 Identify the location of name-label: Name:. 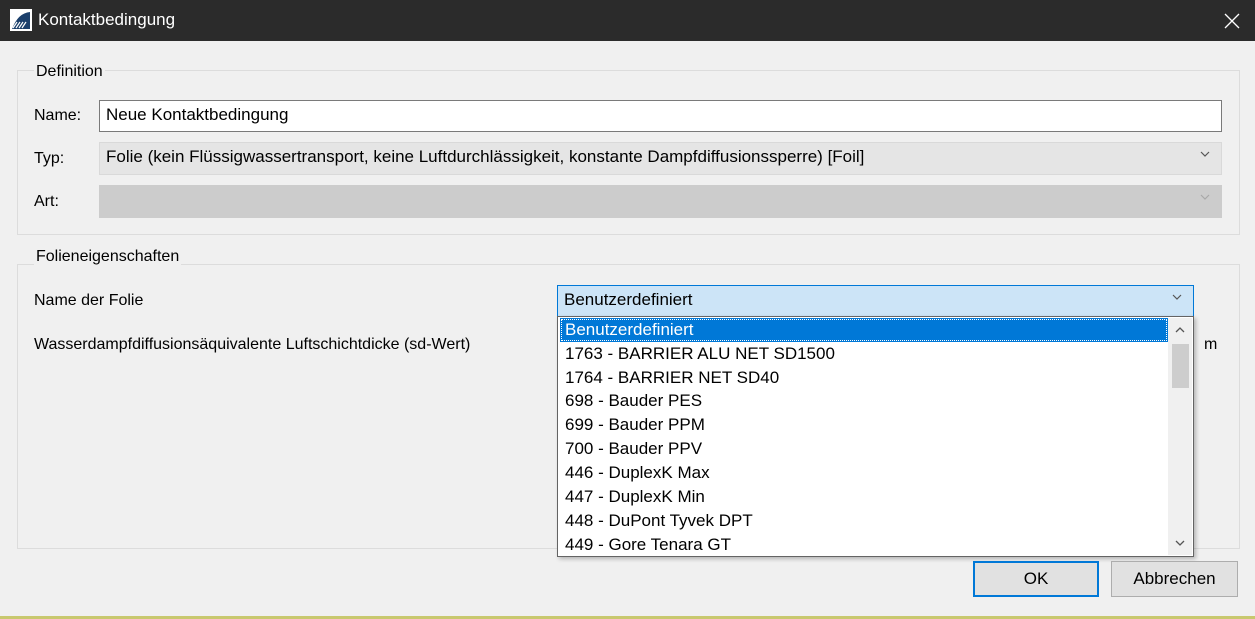
(58, 115).